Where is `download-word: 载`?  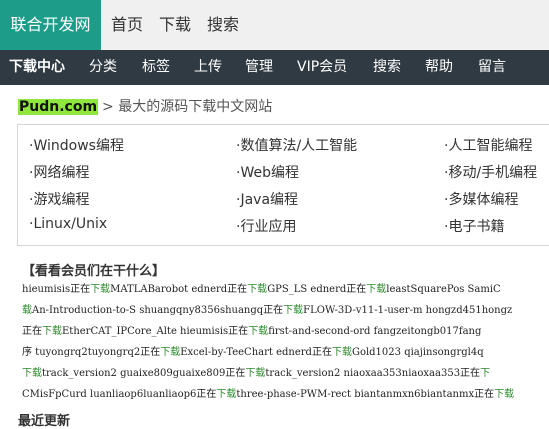
download-word: 载 is located at coordinates (27, 310).